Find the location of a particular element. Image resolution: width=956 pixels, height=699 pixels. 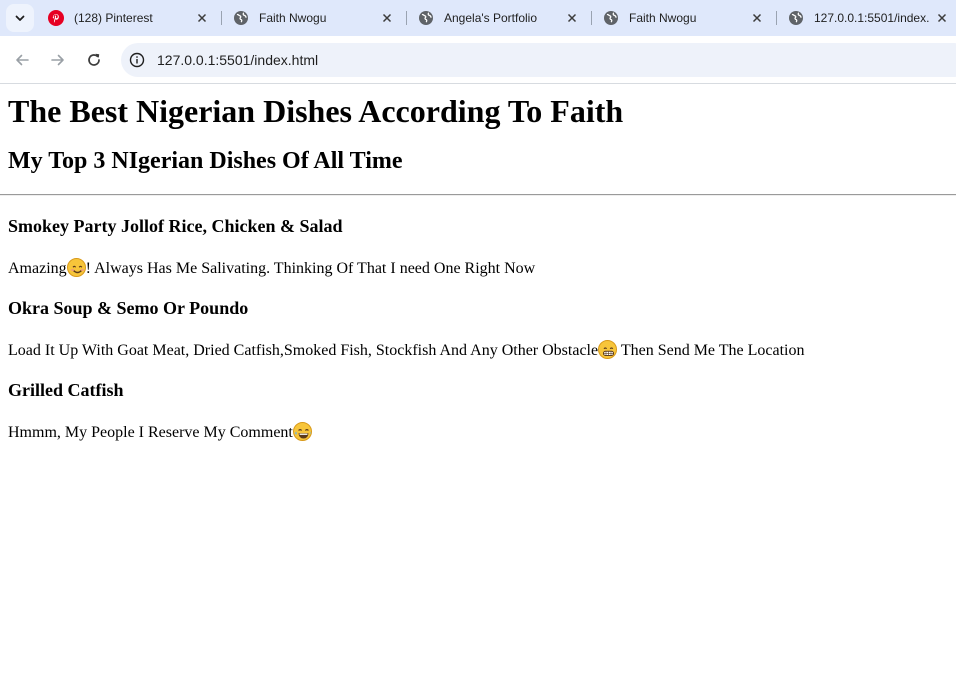

dish-description: Hmmm, My People I Reserve My Comment is located at coordinates (482, 432).